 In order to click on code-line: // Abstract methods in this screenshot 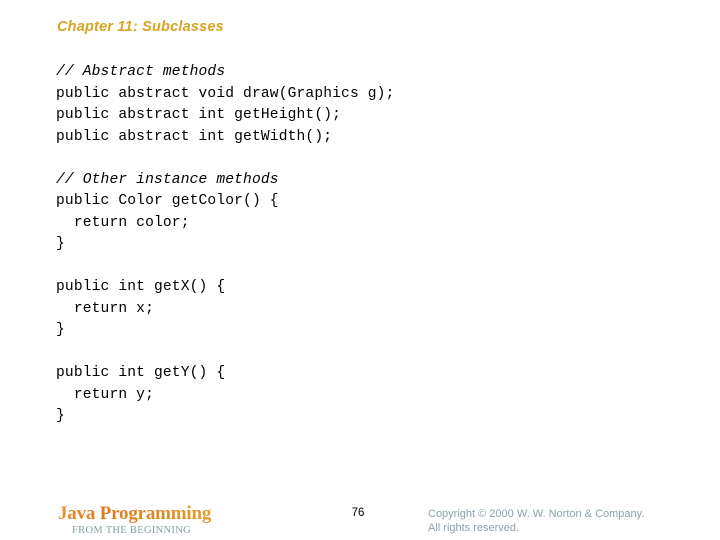, I will do `click(141, 72)`.